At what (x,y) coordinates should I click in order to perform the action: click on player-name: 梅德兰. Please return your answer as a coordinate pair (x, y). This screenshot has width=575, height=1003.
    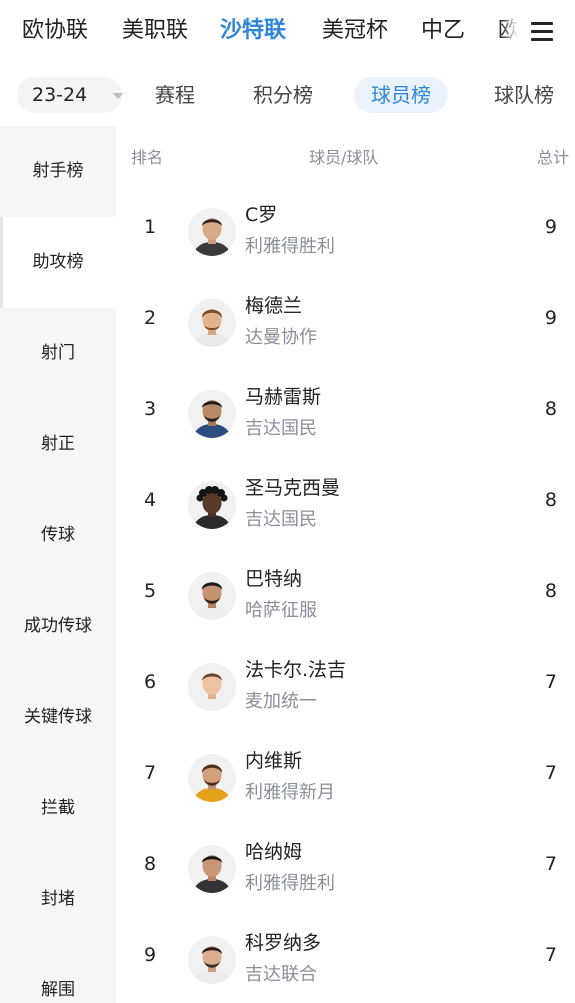
    Looking at the image, I should click on (274, 306).